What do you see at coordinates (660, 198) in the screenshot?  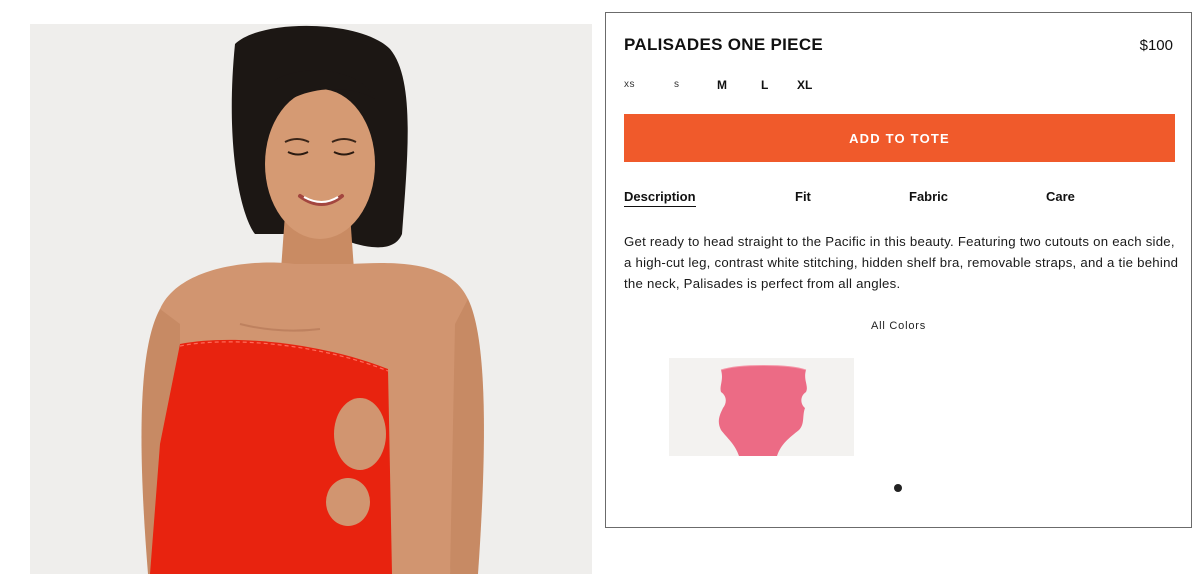 I see `tab-description: Description` at bounding box center [660, 198].